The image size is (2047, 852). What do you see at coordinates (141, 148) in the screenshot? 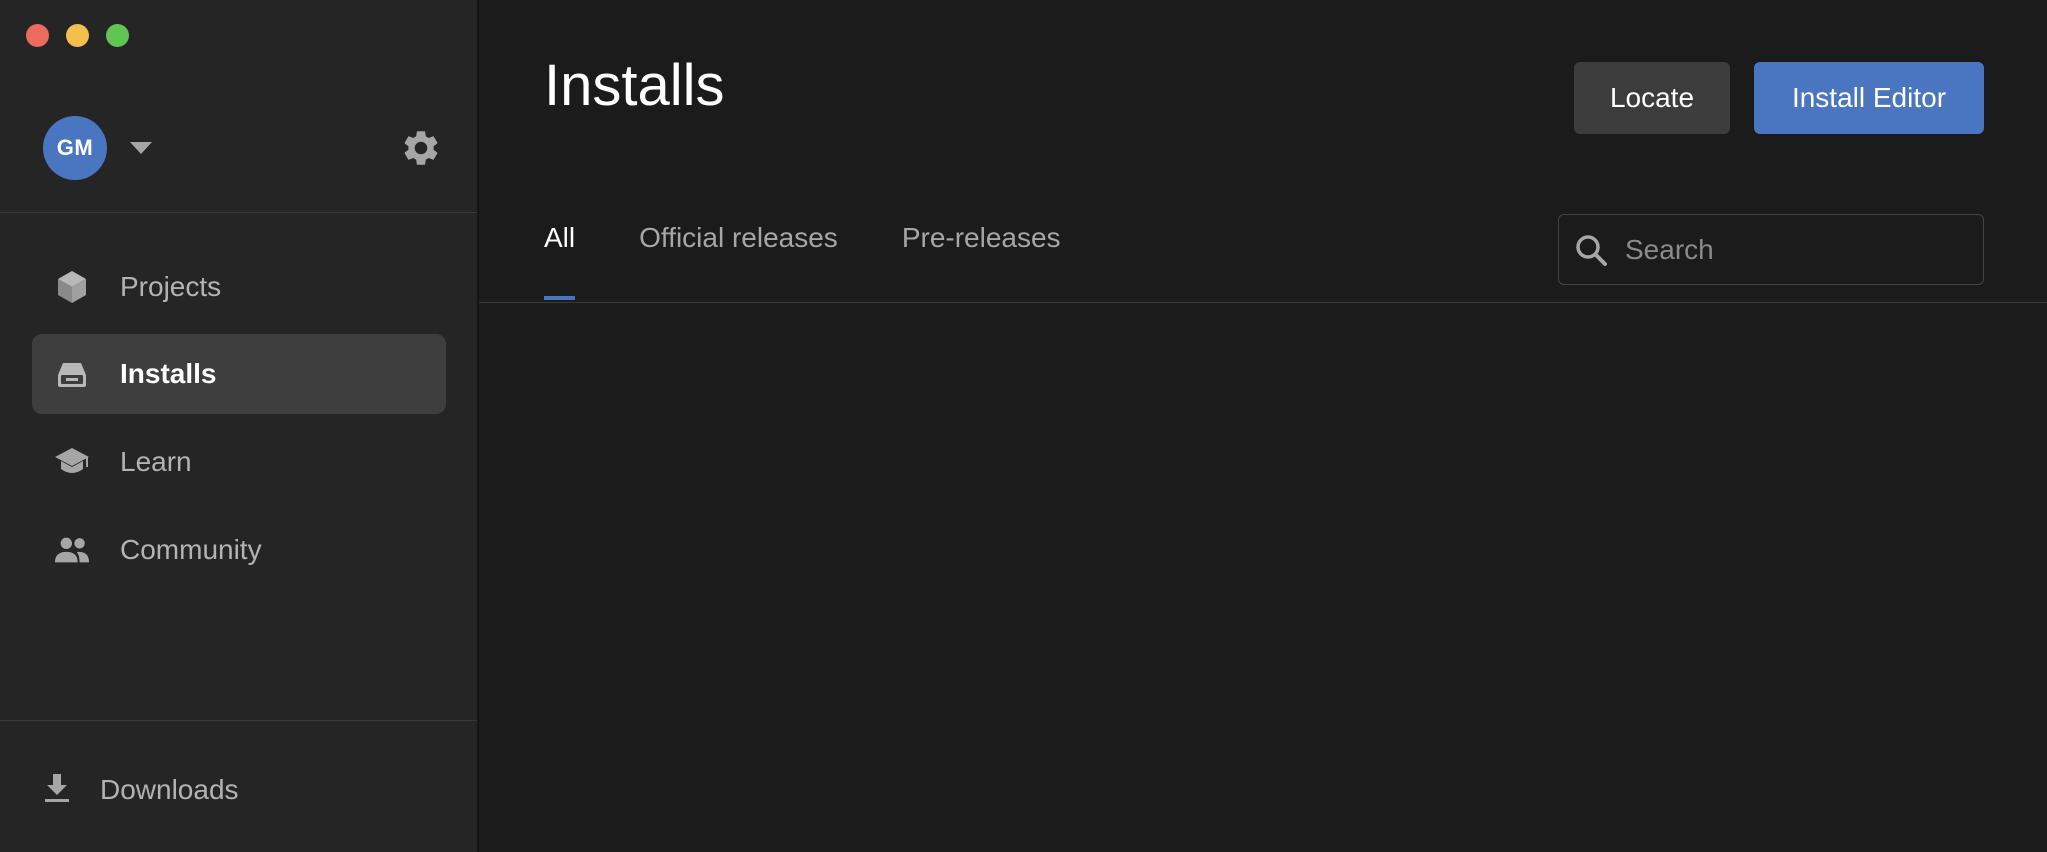
I see `chevron-down-icon` at bounding box center [141, 148].